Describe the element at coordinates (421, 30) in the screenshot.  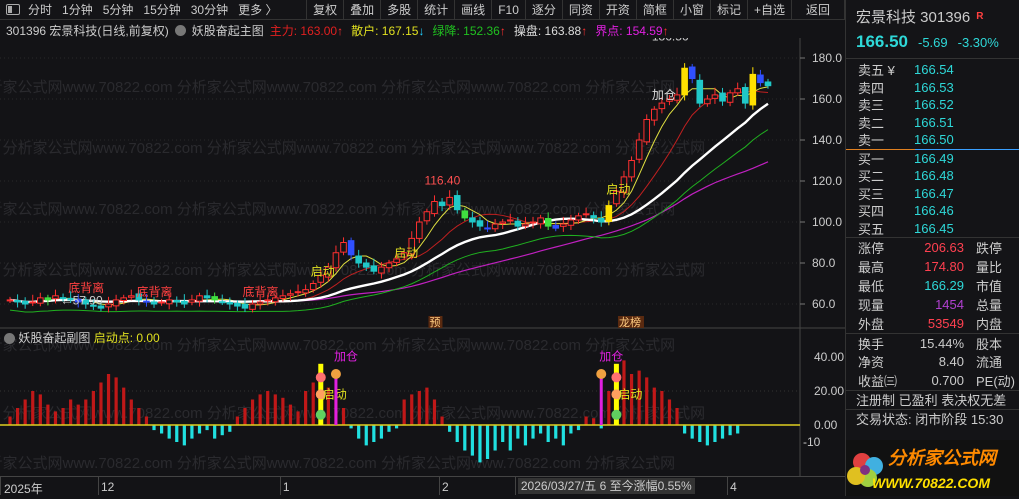
I see `trend-arrow-icon: ↓` at that location.